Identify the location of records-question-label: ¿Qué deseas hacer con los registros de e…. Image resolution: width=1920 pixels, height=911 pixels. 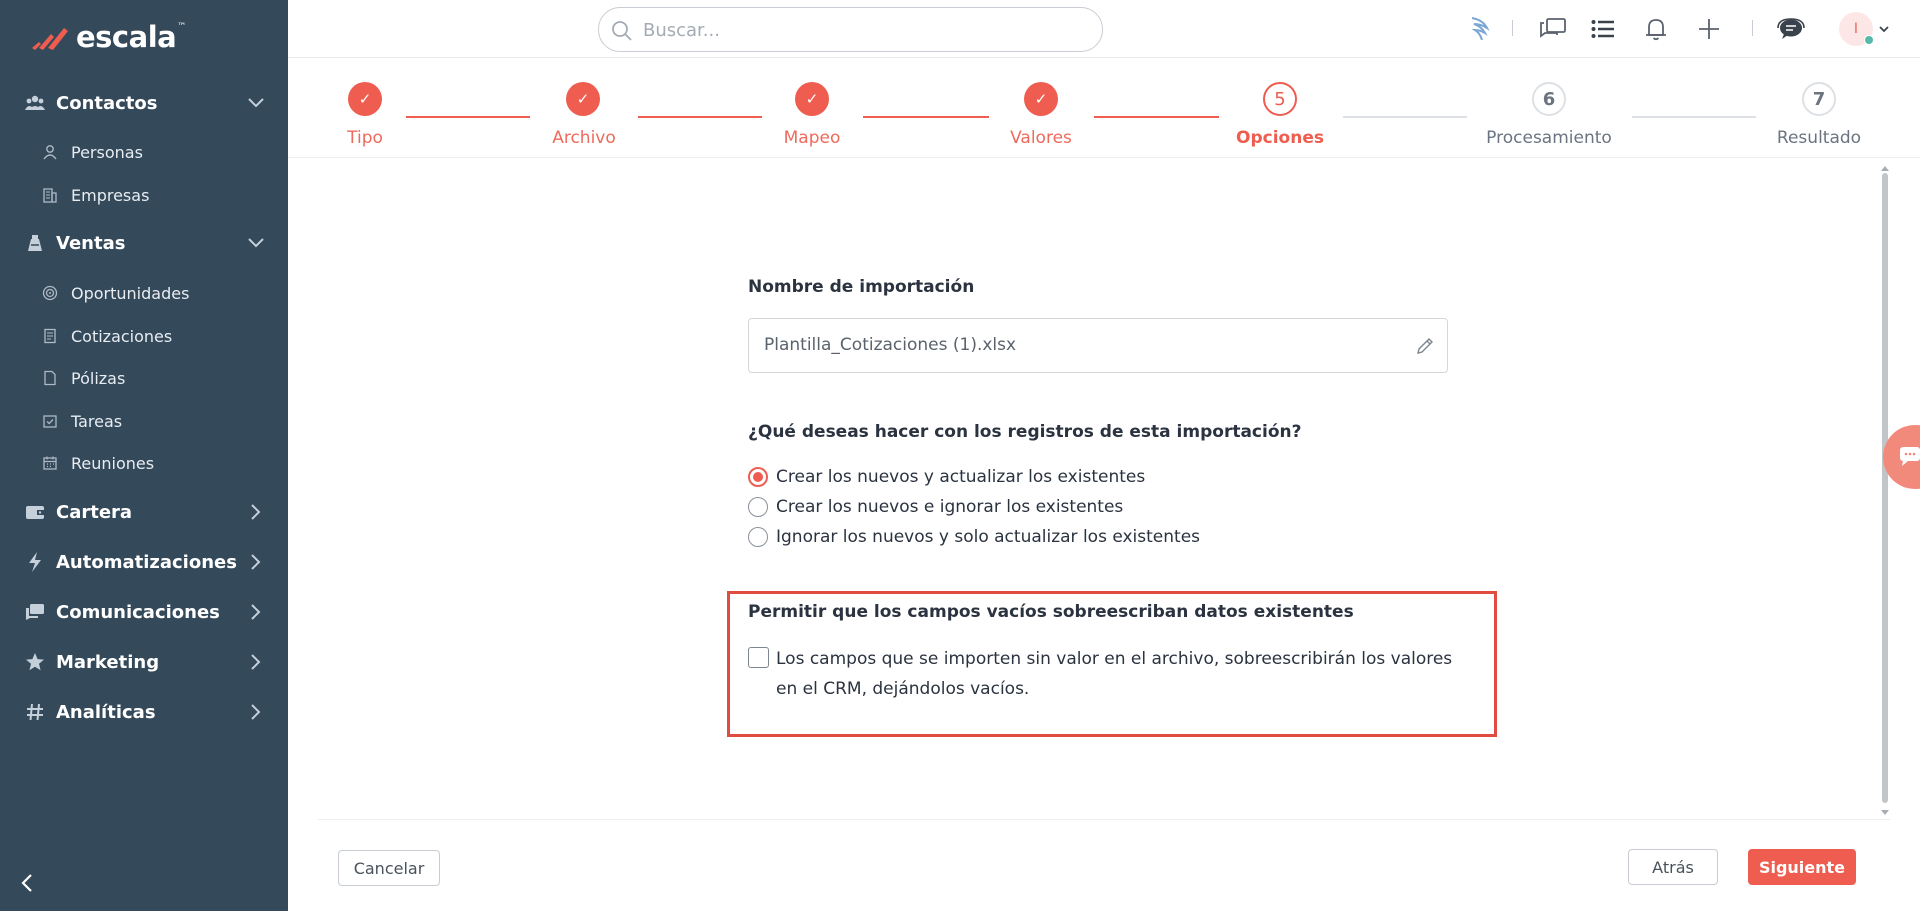
(1025, 432).